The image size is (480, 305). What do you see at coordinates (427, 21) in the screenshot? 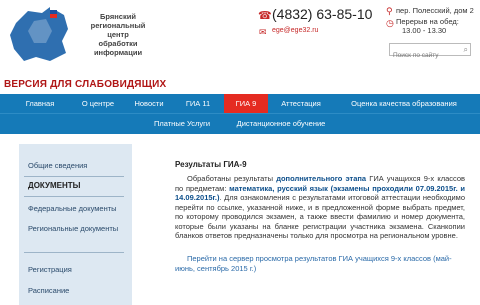
I see `lunch-label: Перерыв на обед:` at bounding box center [427, 21].